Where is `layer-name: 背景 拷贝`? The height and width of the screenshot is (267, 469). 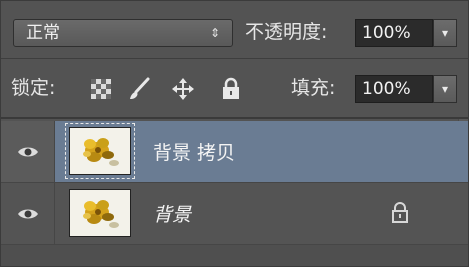 layer-name: 背景 拷贝 is located at coordinates (194, 151).